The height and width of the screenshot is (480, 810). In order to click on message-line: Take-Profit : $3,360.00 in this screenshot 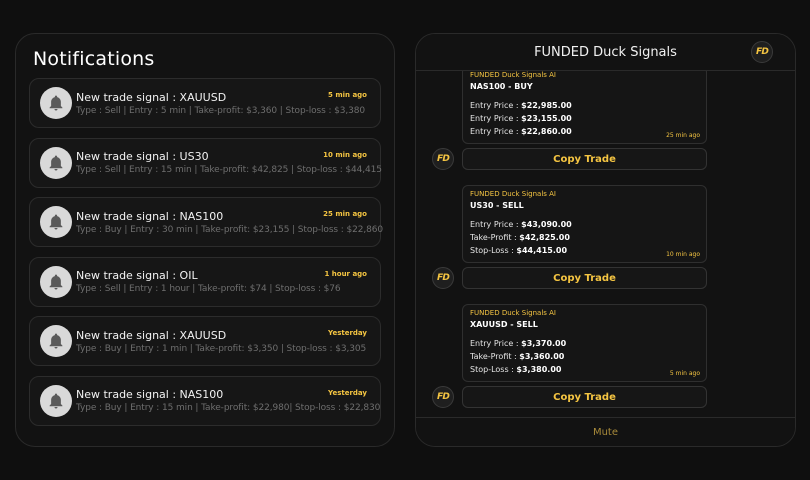, I will do `click(517, 356)`.